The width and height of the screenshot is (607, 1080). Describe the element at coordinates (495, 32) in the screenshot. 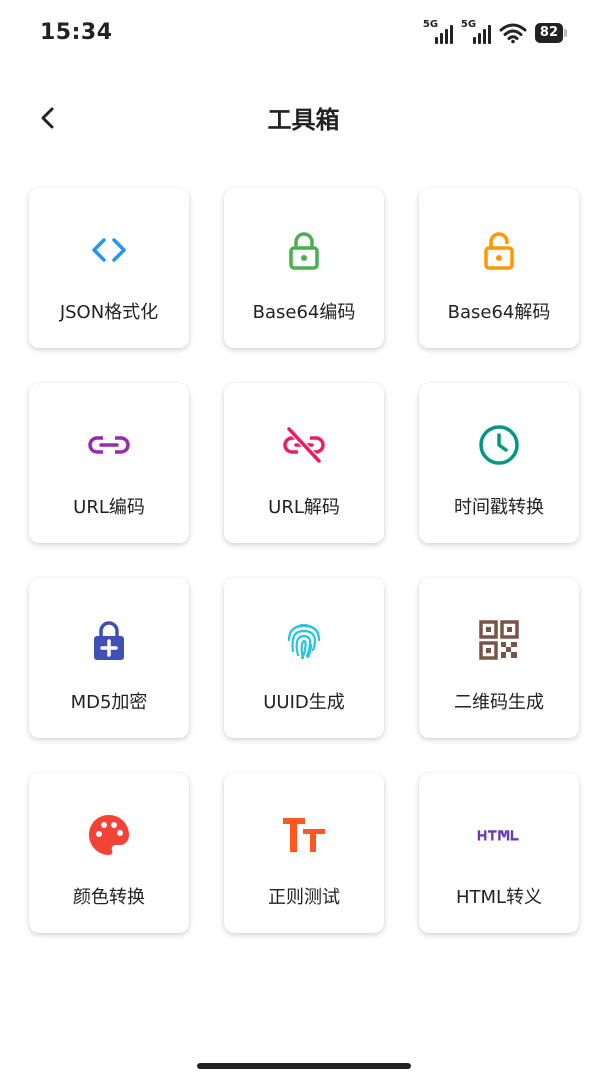

I see `status-icons: 5G 5G 82` at that location.